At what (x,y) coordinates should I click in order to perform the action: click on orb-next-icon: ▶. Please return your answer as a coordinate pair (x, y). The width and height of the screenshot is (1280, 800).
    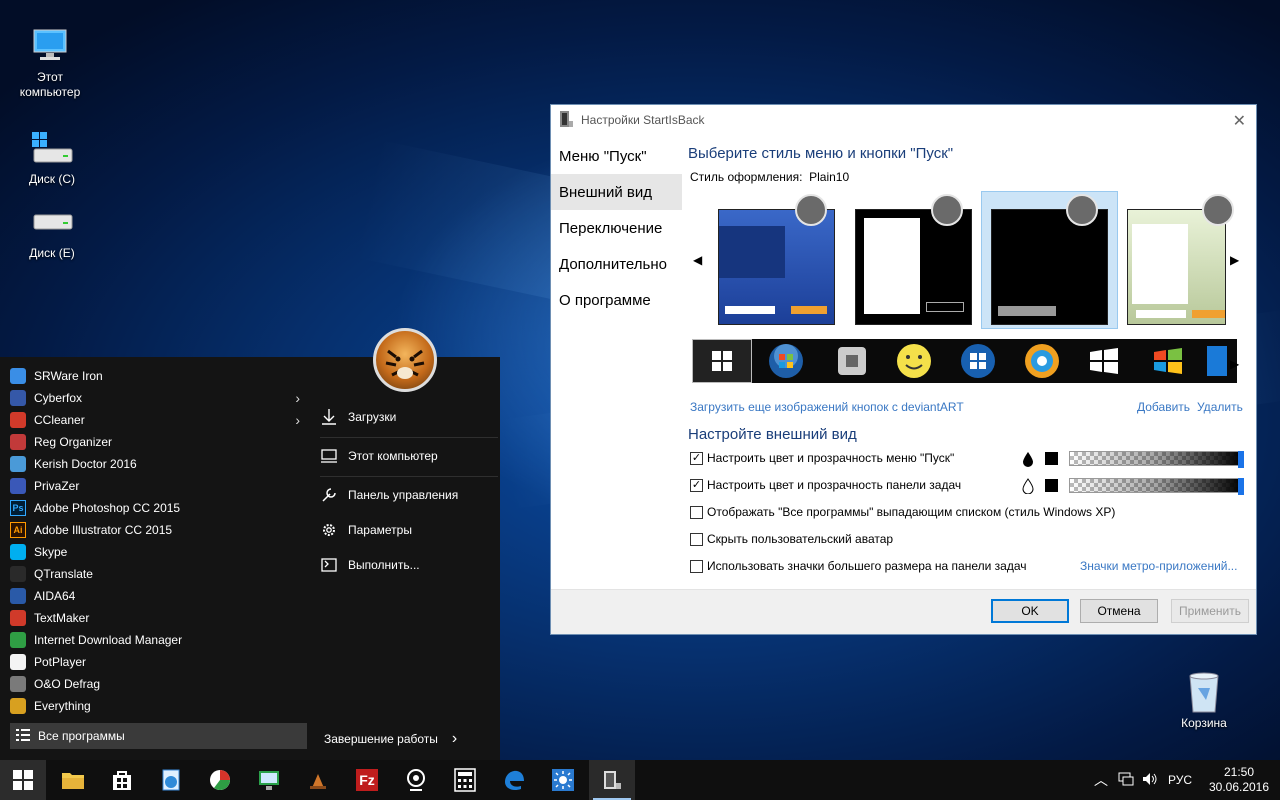
    Looking at the image, I should click on (1234, 364).